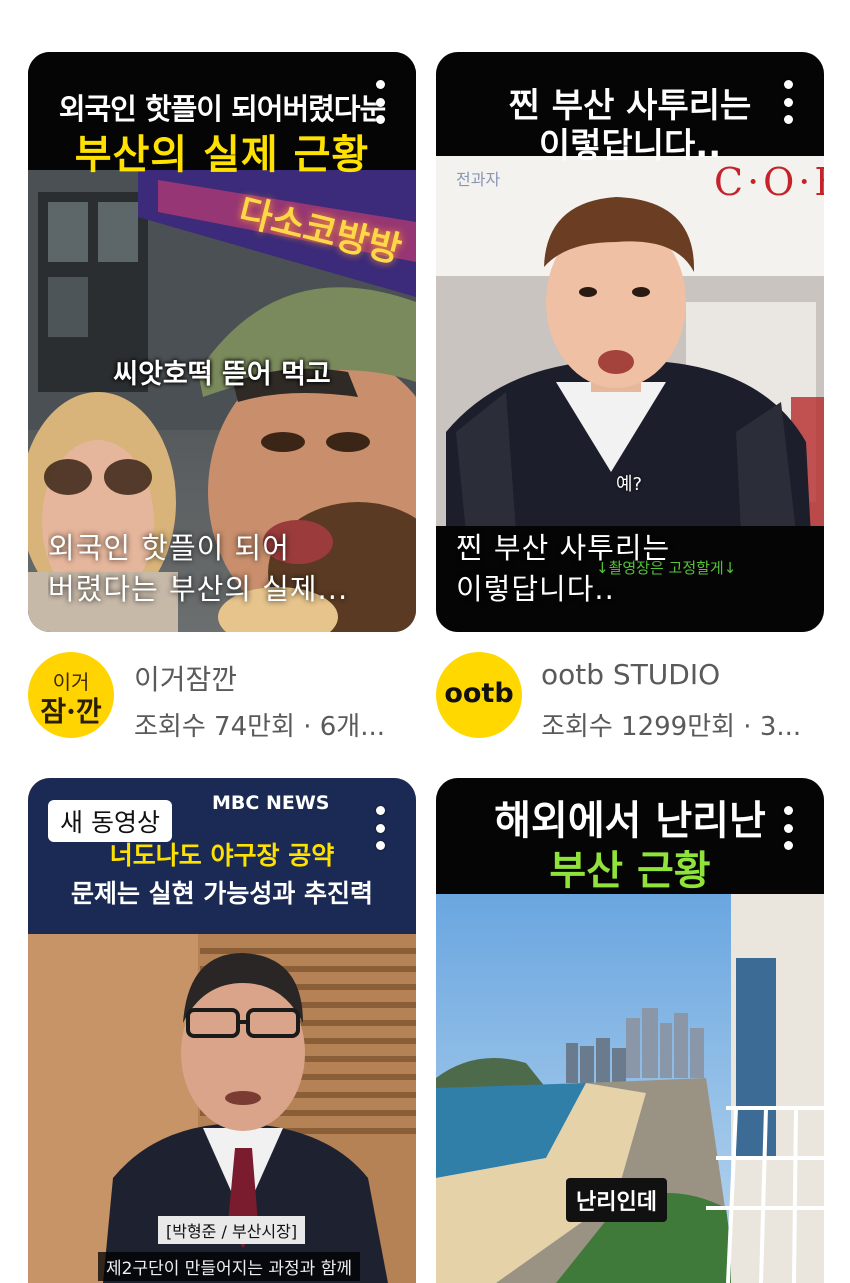  Describe the element at coordinates (616, 1200) in the screenshot. I see `burned-in-subtitle: 난리인데` at that location.